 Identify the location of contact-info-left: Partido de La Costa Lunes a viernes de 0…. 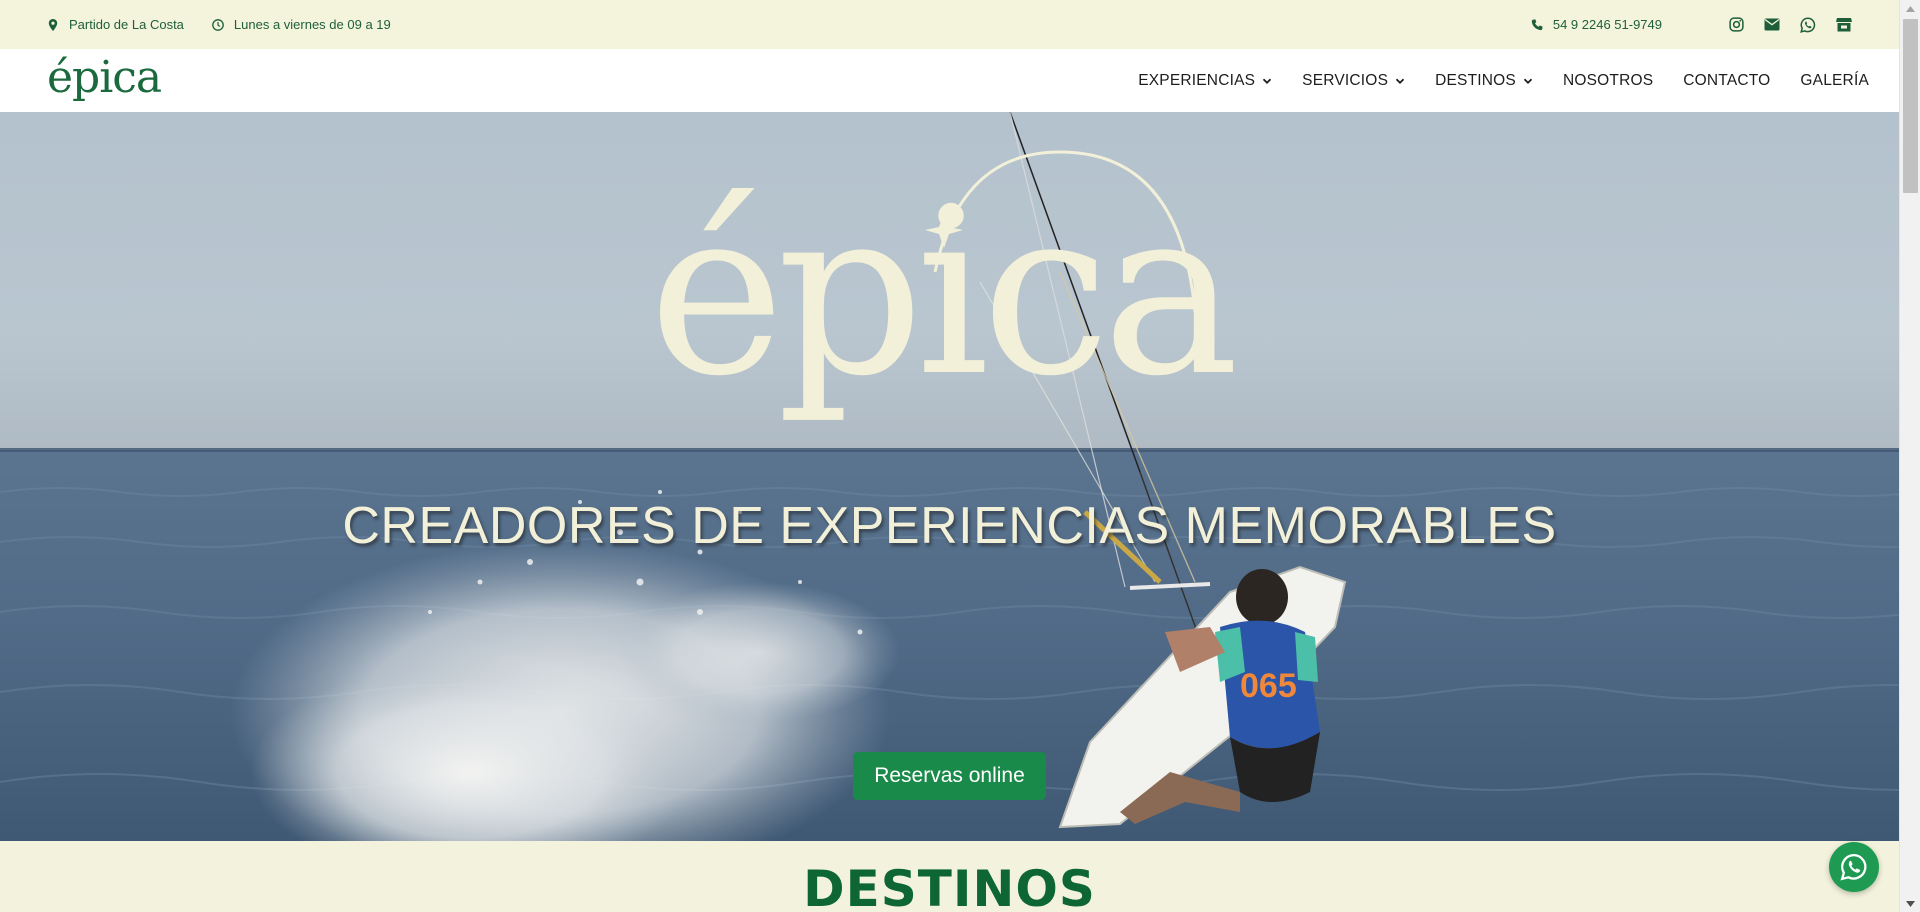
(219, 24).